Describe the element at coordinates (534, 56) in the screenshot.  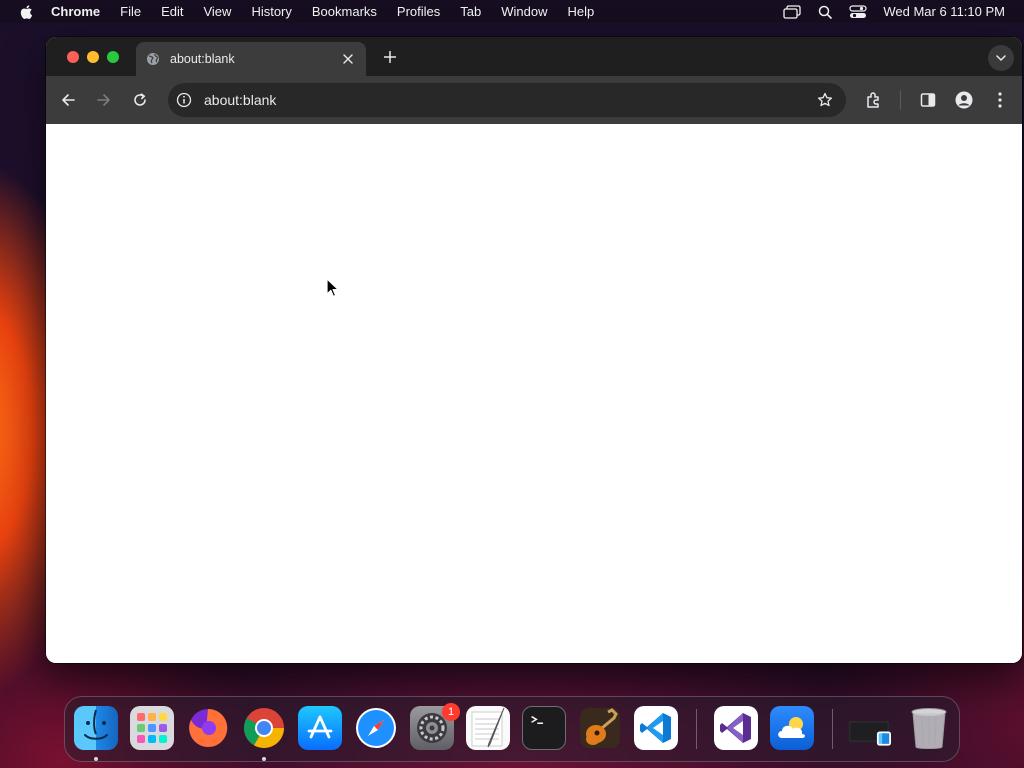
I see `tab-strip: about:blank` at that location.